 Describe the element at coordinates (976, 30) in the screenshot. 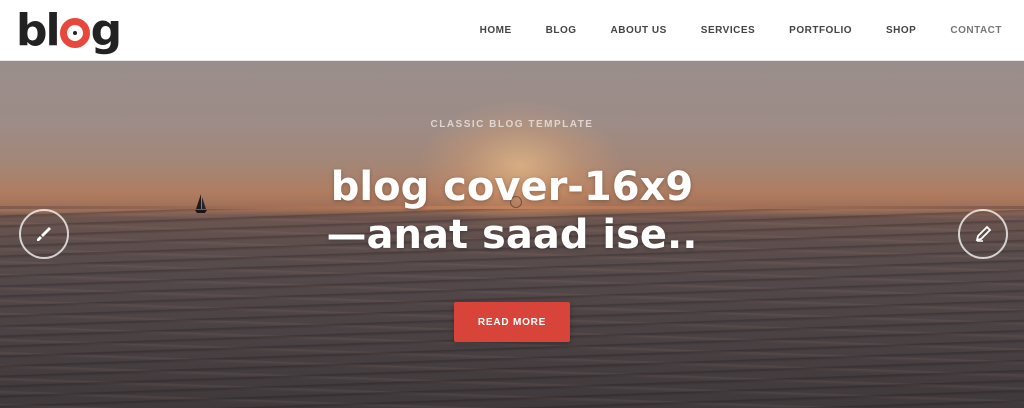

I see `nav-item-contact: CONTACT` at that location.